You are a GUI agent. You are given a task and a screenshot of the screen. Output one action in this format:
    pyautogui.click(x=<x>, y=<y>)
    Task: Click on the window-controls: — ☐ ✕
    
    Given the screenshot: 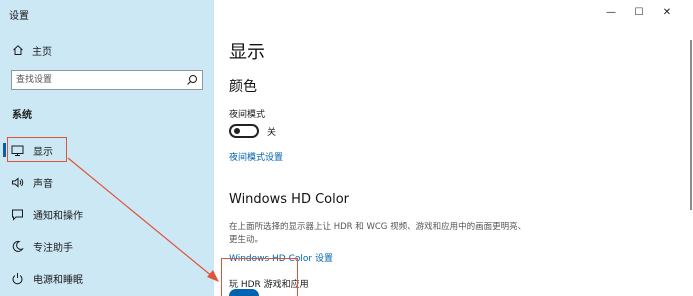 What is the action you would take?
    pyautogui.click(x=639, y=12)
    